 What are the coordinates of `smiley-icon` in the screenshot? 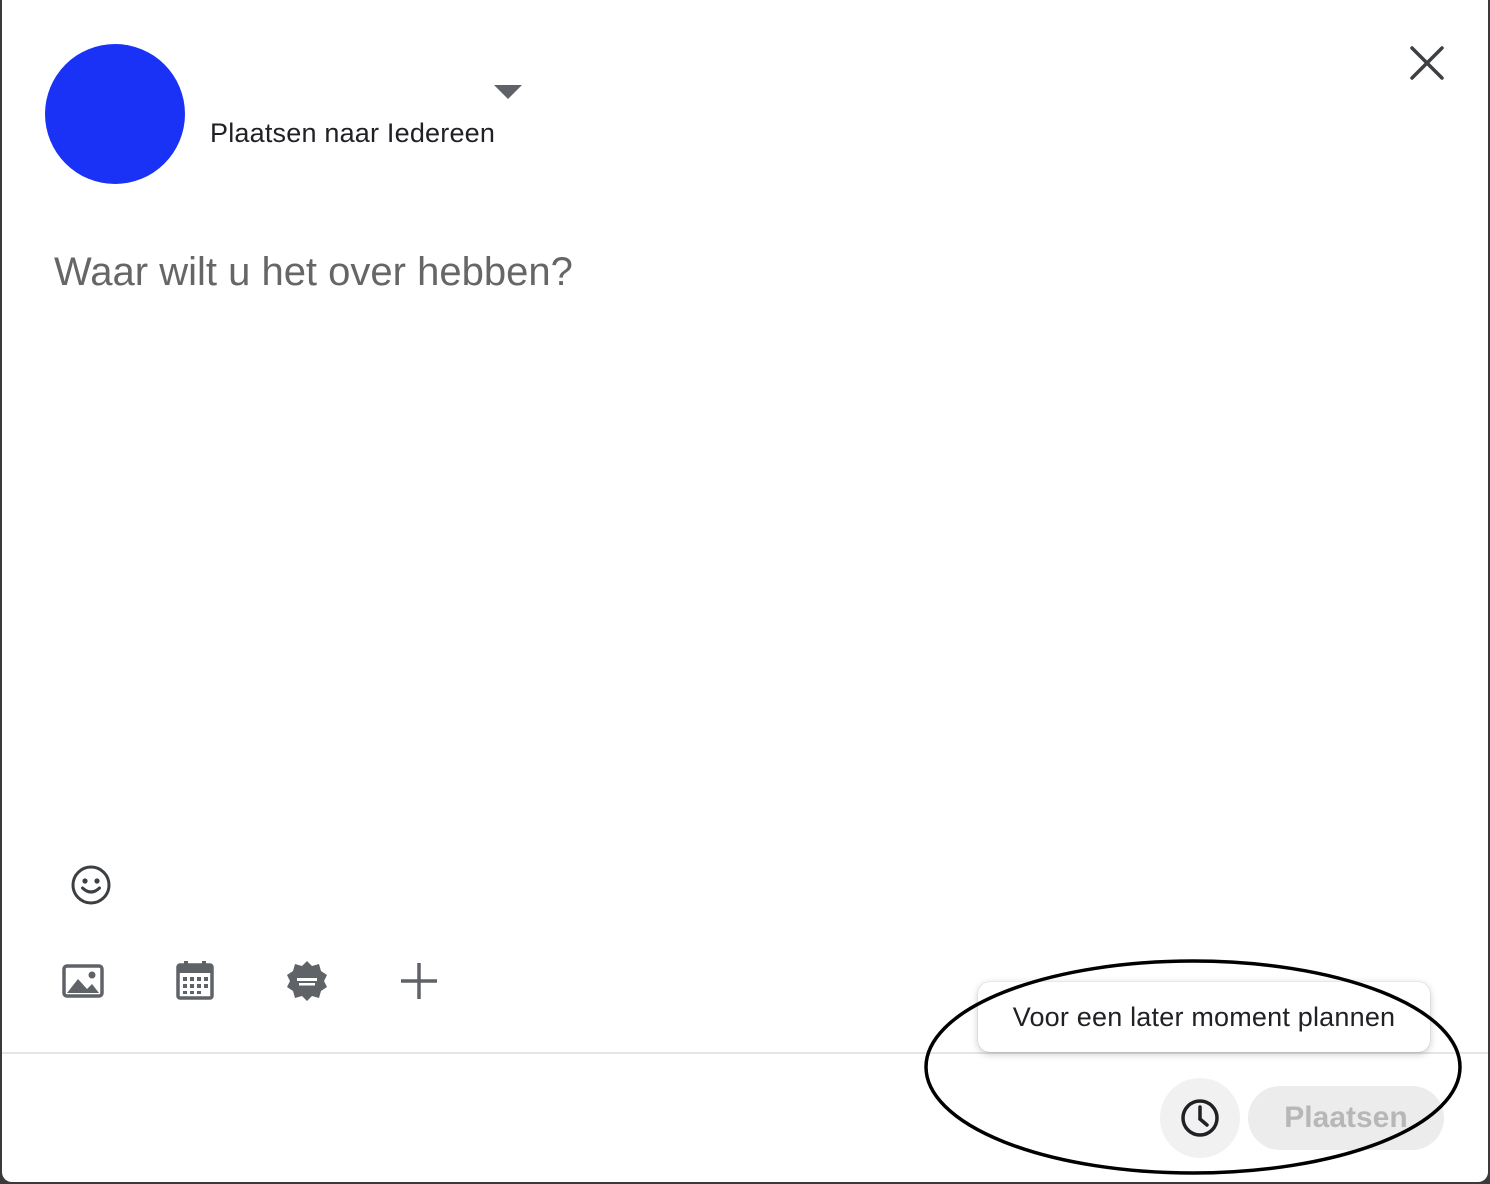 It's located at (91, 885).